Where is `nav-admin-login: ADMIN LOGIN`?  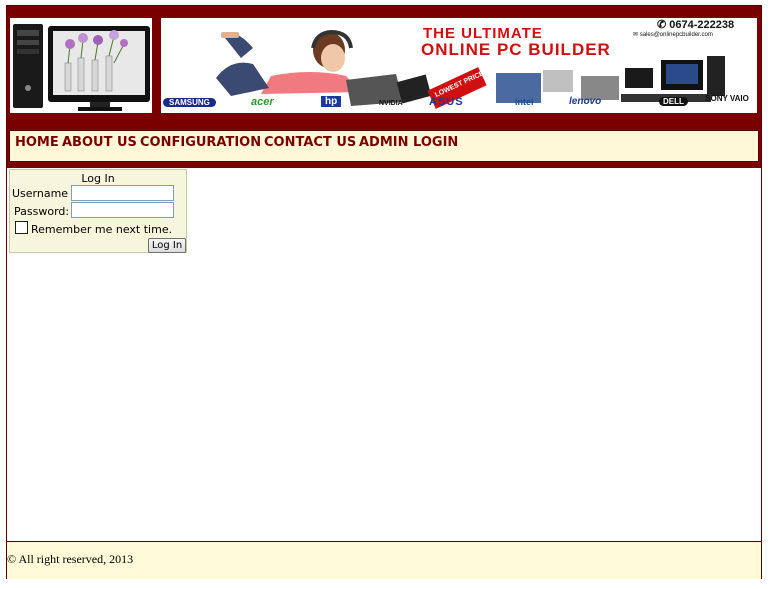 nav-admin-login: ADMIN LOGIN is located at coordinates (408, 142).